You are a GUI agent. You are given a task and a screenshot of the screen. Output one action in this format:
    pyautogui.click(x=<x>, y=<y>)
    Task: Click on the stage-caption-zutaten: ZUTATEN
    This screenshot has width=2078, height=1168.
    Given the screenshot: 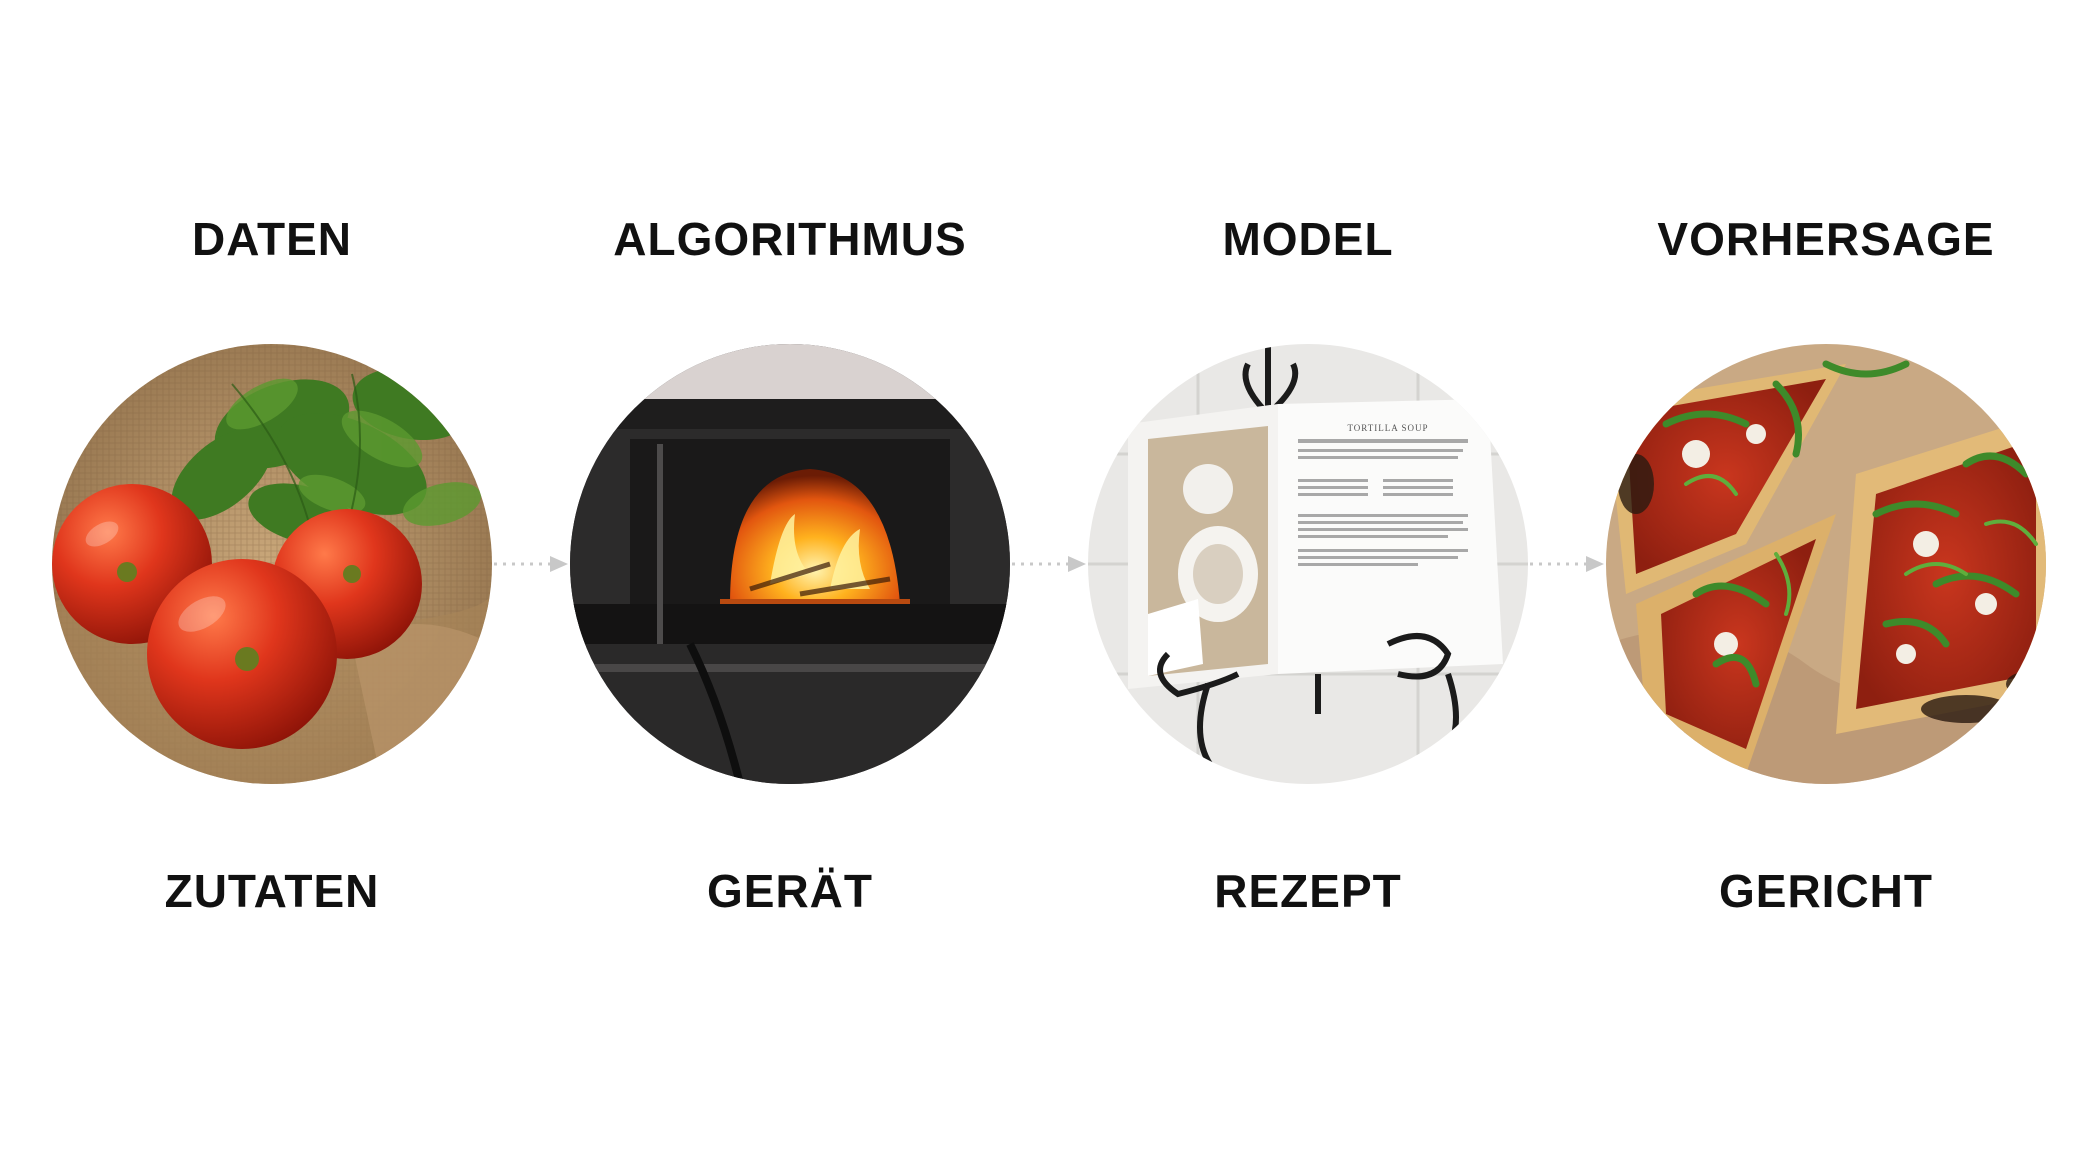 What is the action you would take?
    pyautogui.click(x=272, y=891)
    